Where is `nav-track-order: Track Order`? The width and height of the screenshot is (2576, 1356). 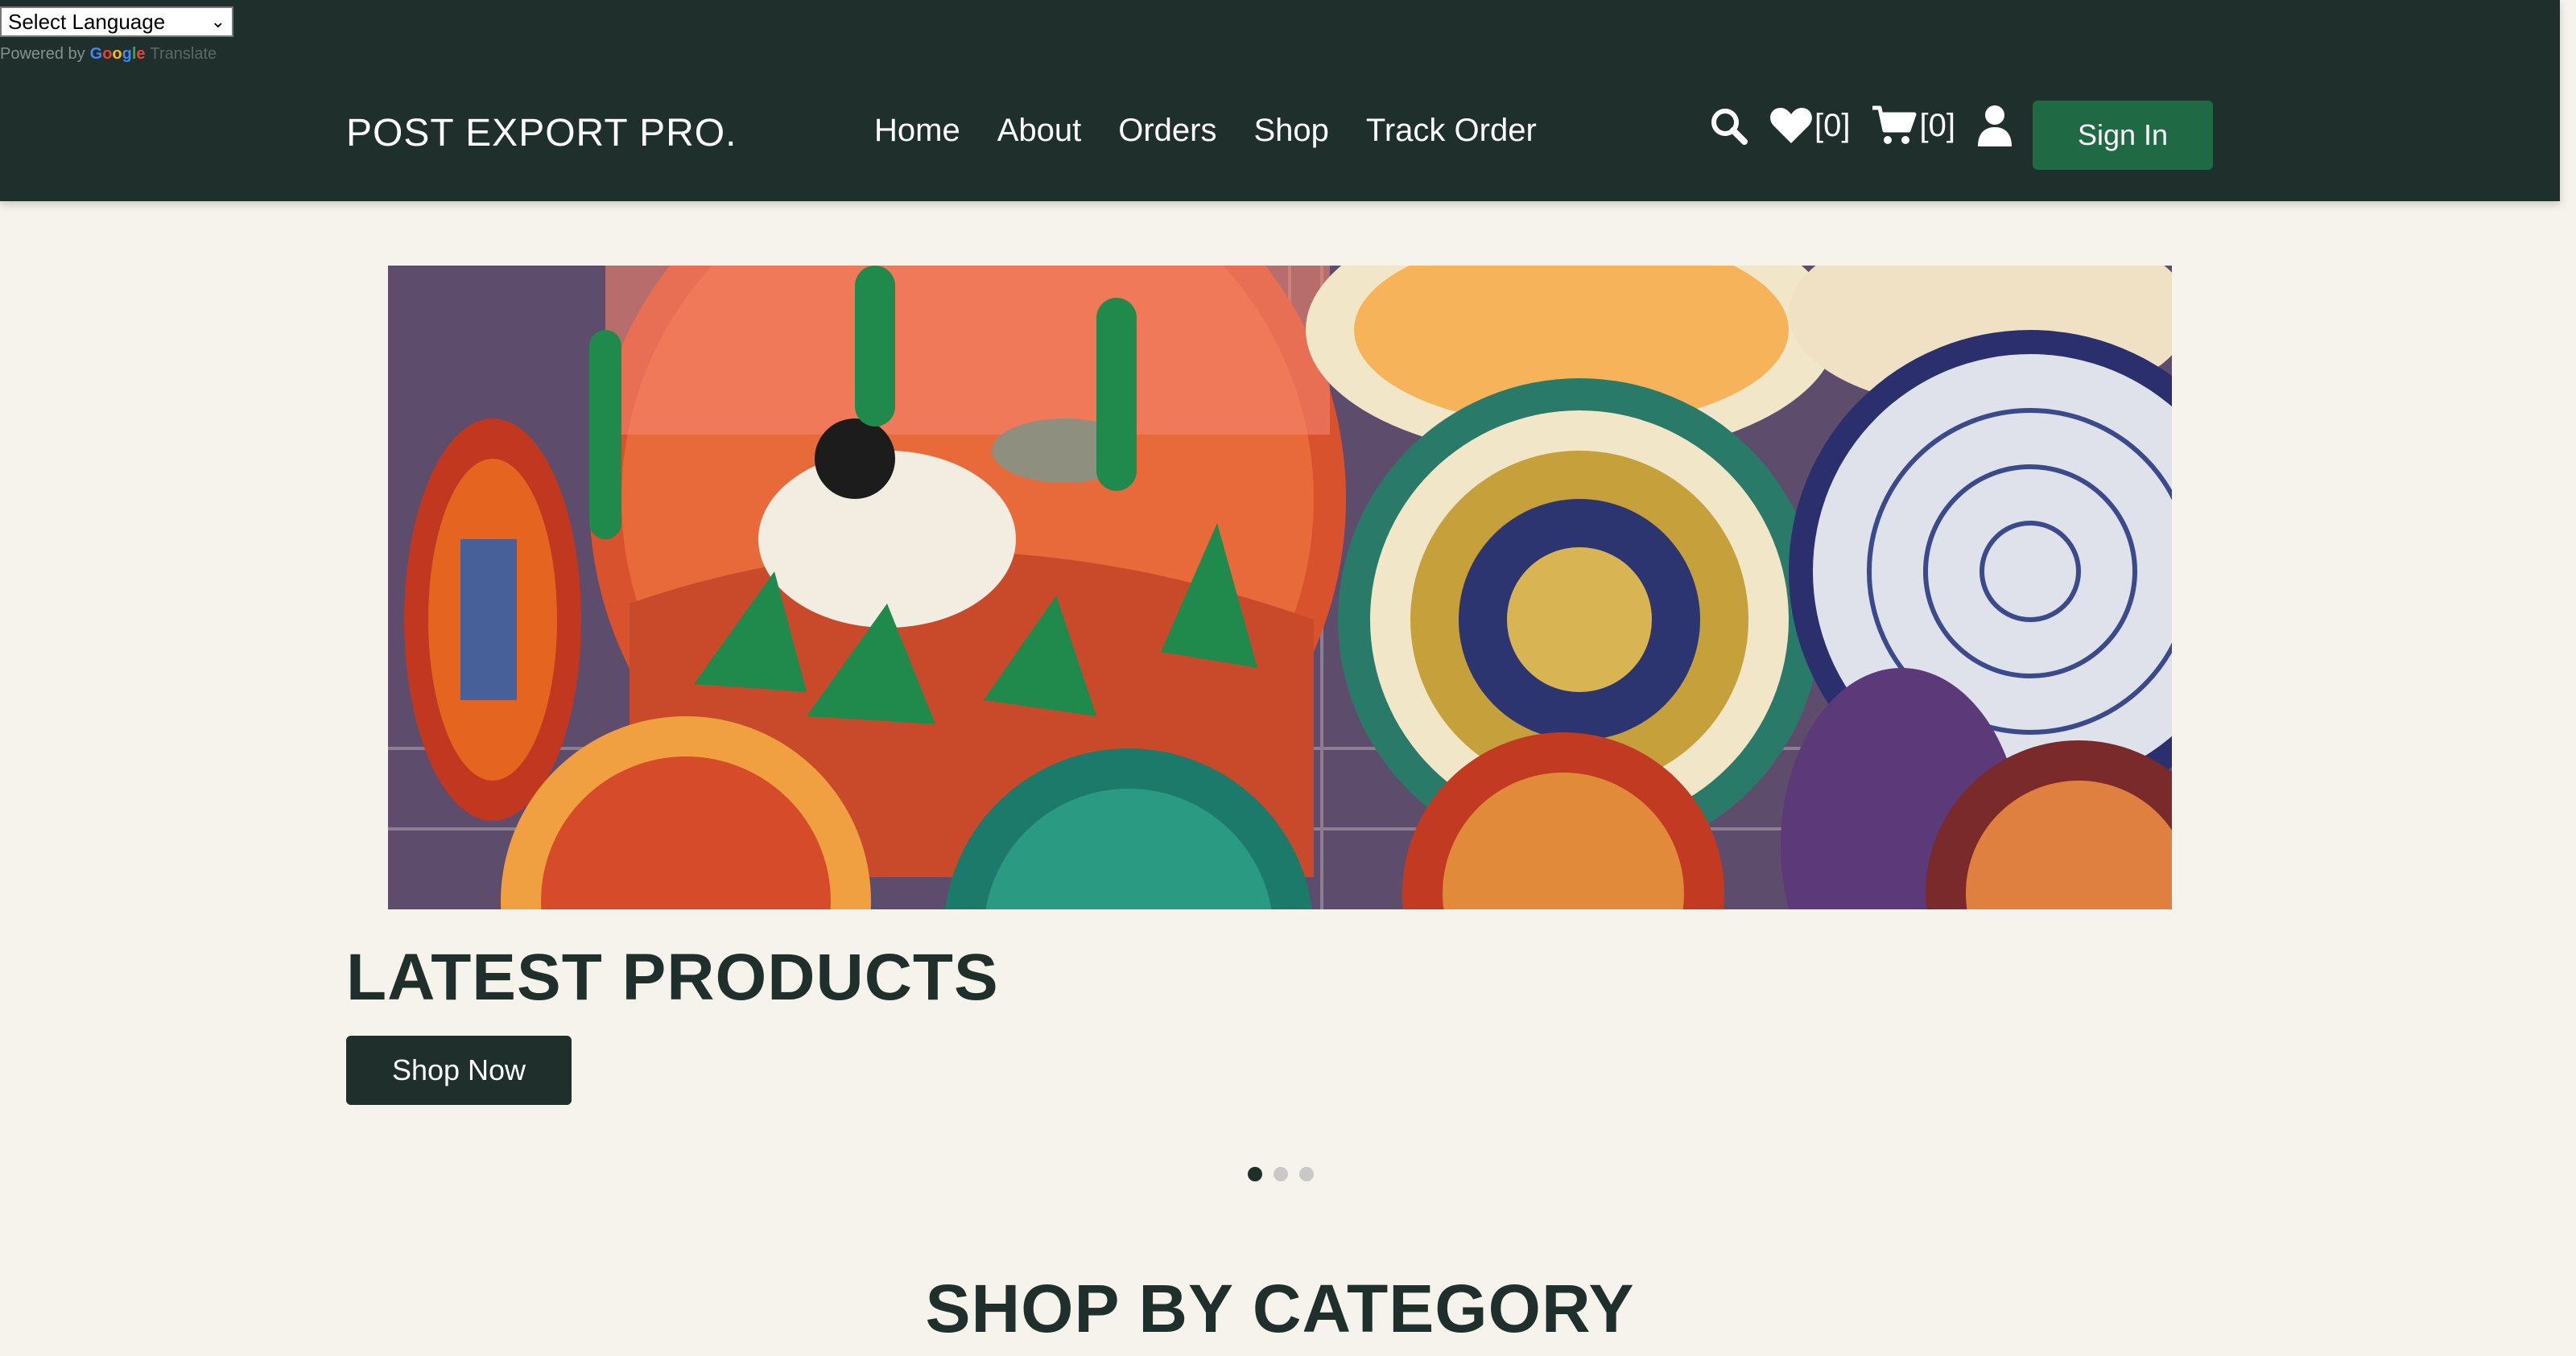
nav-track-order: Track Order is located at coordinates (1451, 131).